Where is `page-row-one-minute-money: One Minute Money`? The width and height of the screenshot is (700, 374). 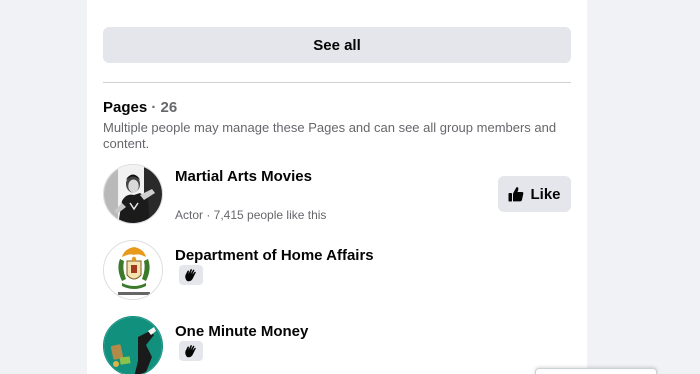 page-row-one-minute-money: One Minute Money is located at coordinates (337, 345).